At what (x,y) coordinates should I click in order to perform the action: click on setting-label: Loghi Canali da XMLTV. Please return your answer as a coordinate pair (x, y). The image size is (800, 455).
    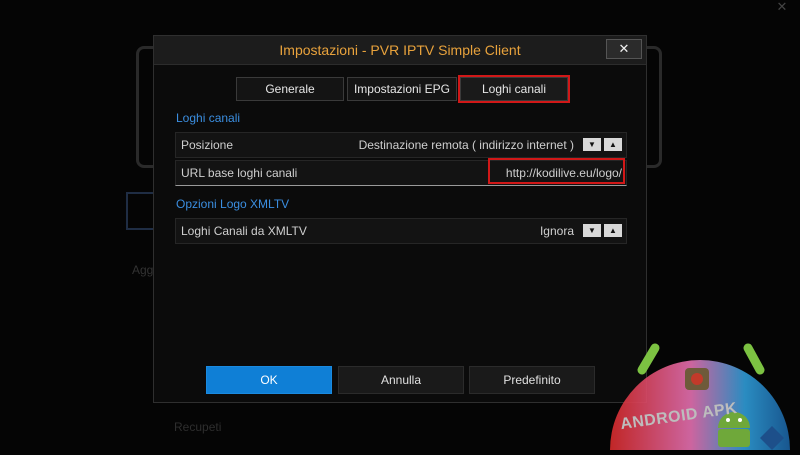
    Looking at the image, I should click on (244, 231).